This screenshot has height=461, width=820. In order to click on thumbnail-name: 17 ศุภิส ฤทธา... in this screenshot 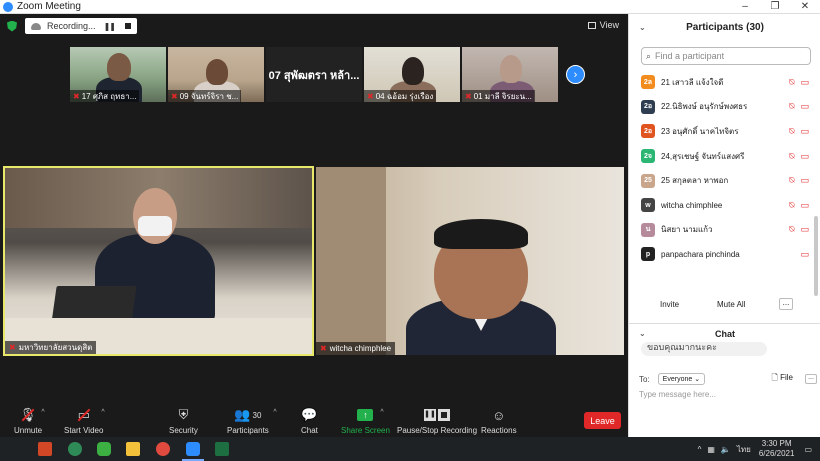, I will do `click(109, 96)`.